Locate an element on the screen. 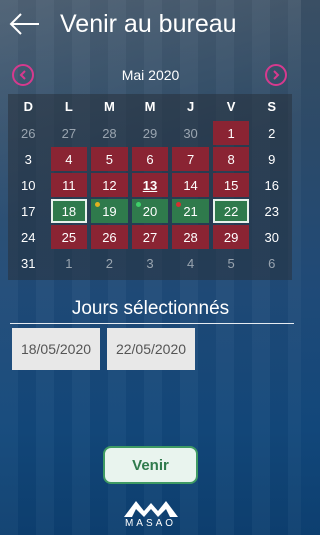 This screenshot has height=535, width=320. calendar-day-label: 9 is located at coordinates (272, 159).